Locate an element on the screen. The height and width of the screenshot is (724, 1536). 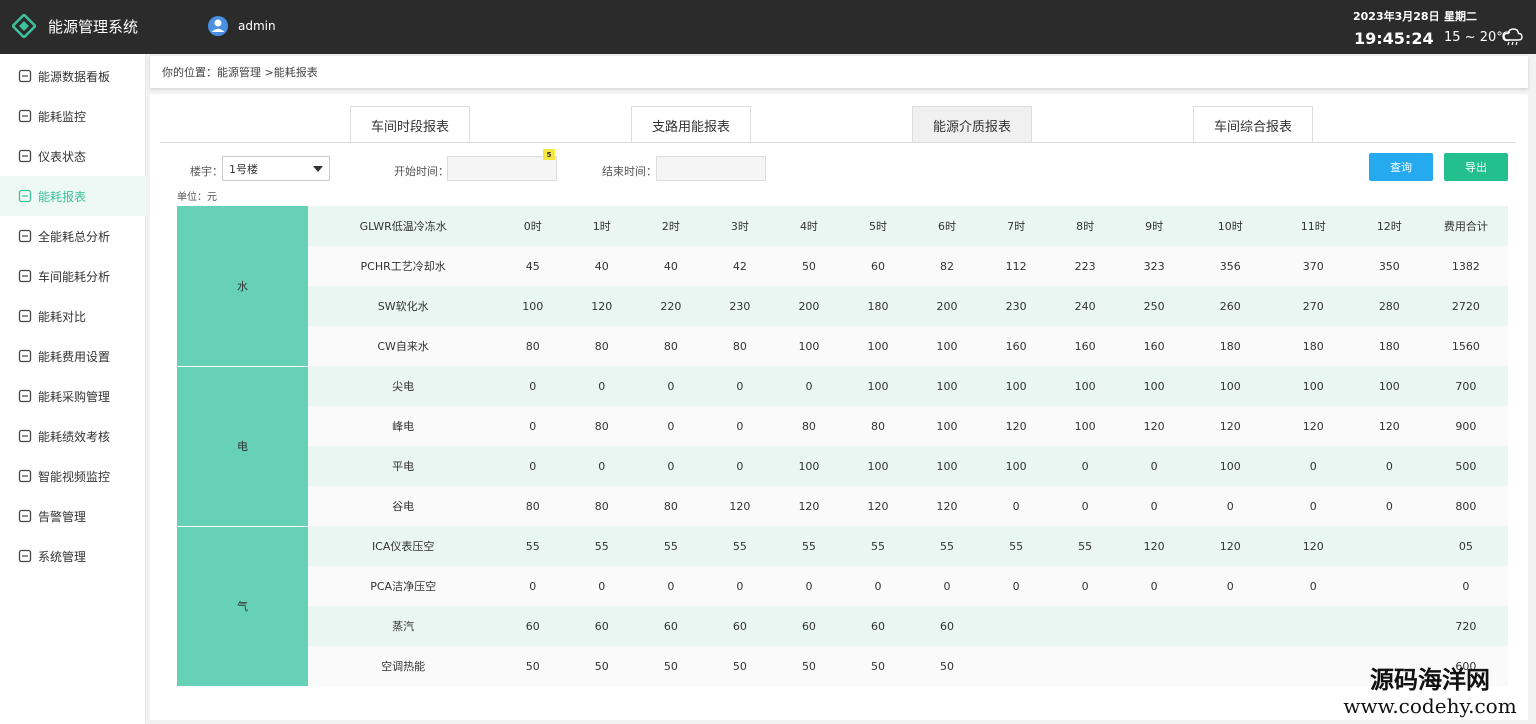
sidebar-item-label: 全能耗总分析 is located at coordinates (74, 236).